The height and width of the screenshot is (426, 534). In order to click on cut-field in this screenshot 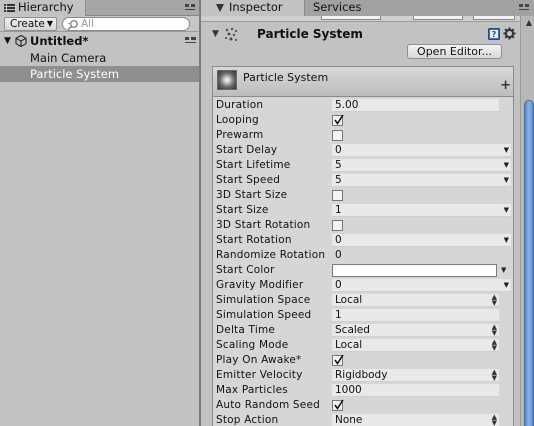, I will do `click(438, 18)`.